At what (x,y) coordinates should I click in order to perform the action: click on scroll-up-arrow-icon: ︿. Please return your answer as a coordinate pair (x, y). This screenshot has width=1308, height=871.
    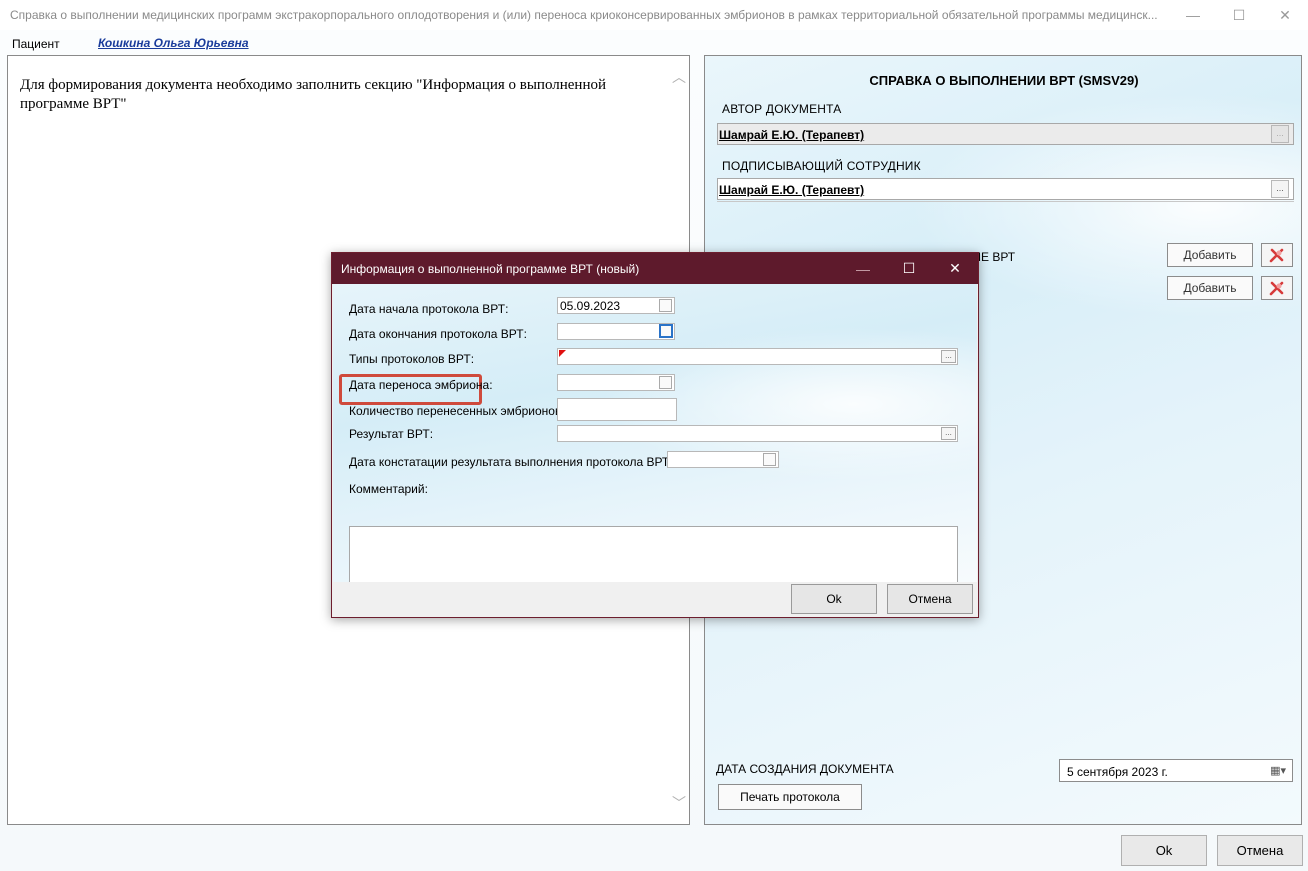
    Looking at the image, I should click on (679, 77).